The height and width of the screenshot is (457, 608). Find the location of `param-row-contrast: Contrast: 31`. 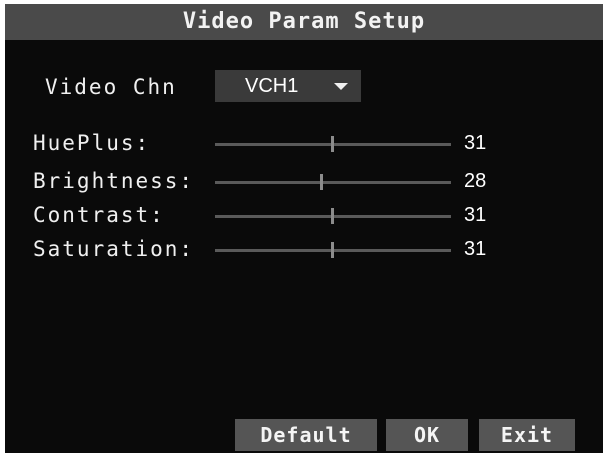

param-row-contrast: Contrast: 31 is located at coordinates (304, 216).